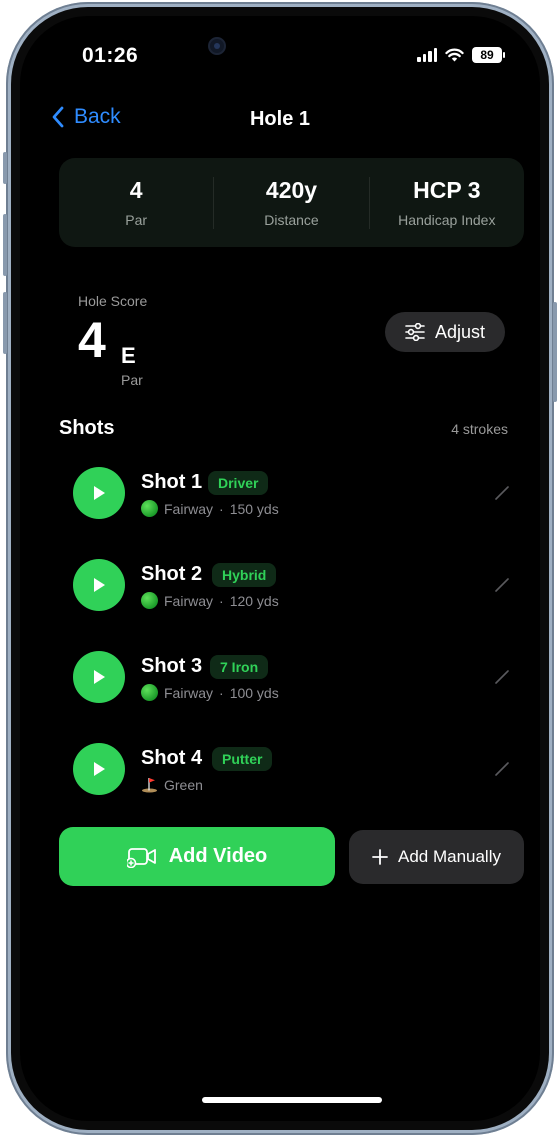  What do you see at coordinates (479, 429) in the screenshot?
I see `stroke-count: 4 strokes` at bounding box center [479, 429].